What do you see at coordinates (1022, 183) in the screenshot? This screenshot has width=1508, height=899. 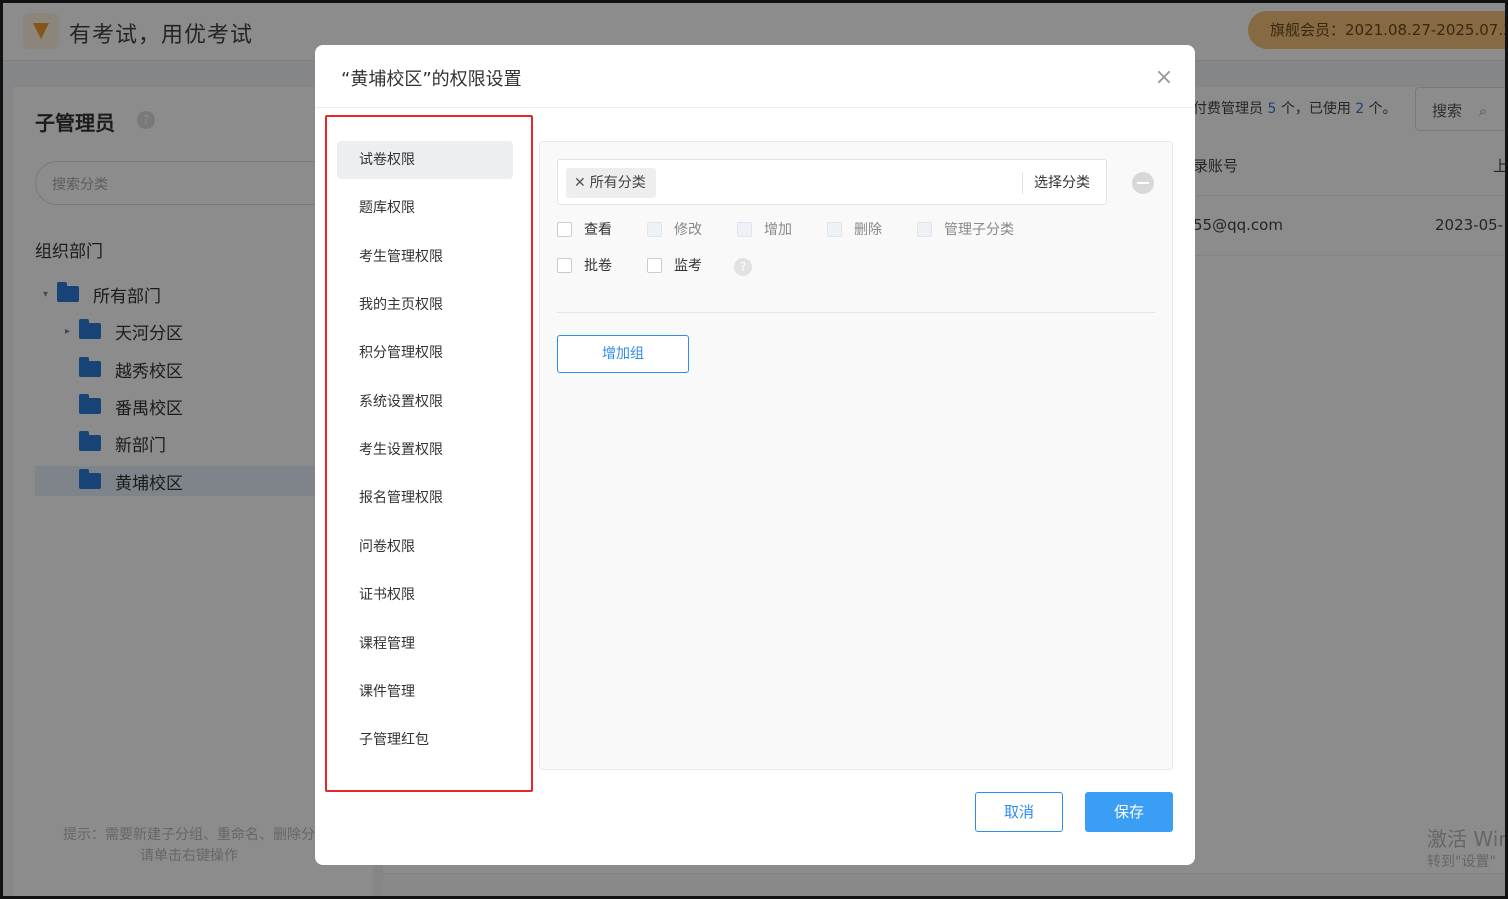 I see `category-separator` at bounding box center [1022, 183].